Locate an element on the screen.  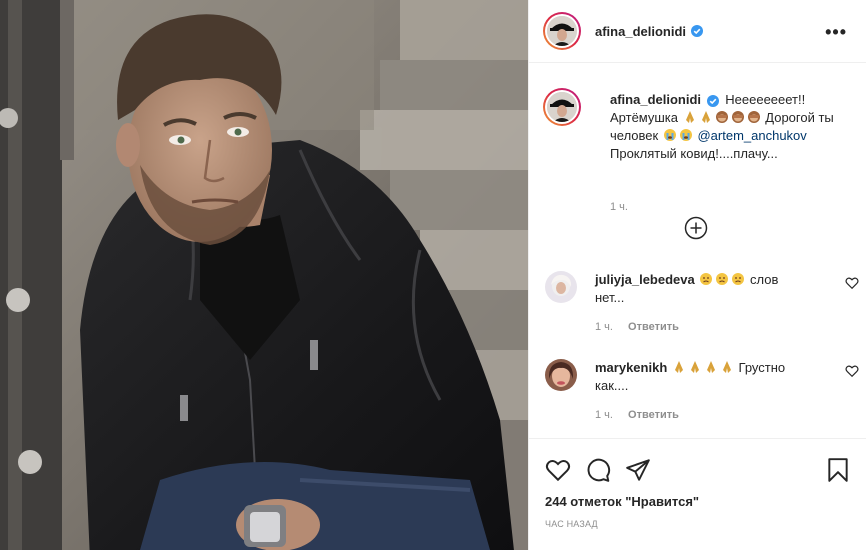
share-paper-plane-icon is located at coordinates (638, 470).